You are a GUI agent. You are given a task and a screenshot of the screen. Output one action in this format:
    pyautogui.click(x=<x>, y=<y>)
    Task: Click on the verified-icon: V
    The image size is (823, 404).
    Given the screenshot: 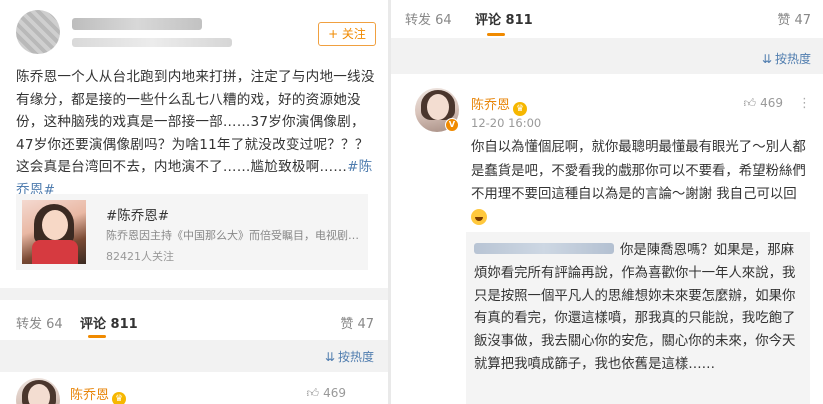 What is the action you would take?
    pyautogui.click(x=452, y=125)
    